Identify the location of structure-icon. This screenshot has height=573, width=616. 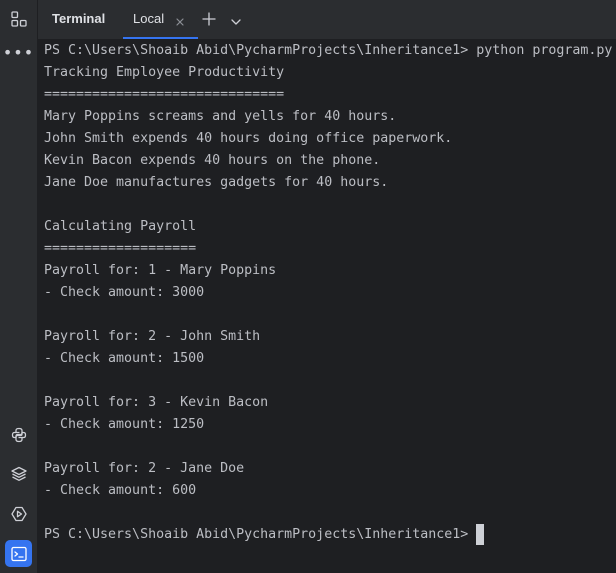
(18, 18).